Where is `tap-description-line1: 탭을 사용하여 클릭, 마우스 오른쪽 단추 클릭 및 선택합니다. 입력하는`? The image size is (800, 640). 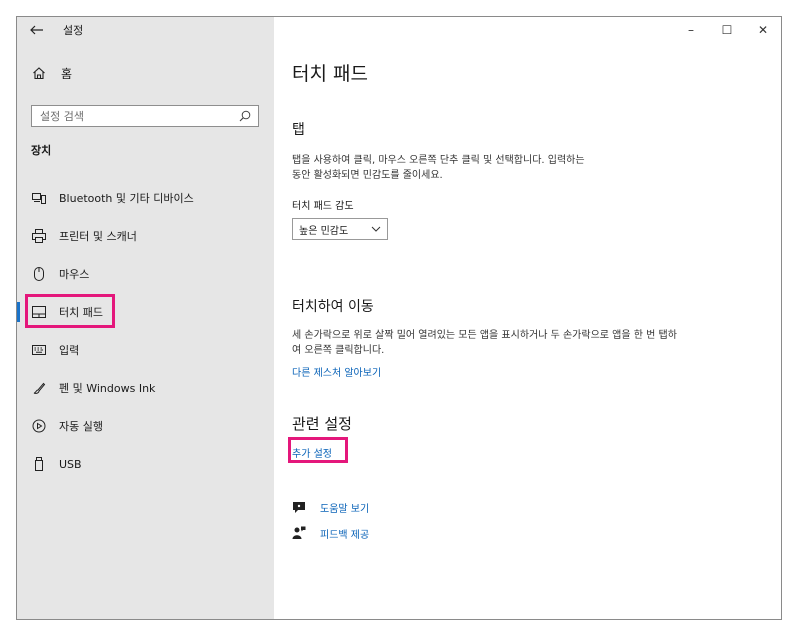 tap-description-line1: 탭을 사용하여 클릭, 마우스 오른쪽 단추 클릭 및 선택합니다. 입력하는 is located at coordinates (438, 160).